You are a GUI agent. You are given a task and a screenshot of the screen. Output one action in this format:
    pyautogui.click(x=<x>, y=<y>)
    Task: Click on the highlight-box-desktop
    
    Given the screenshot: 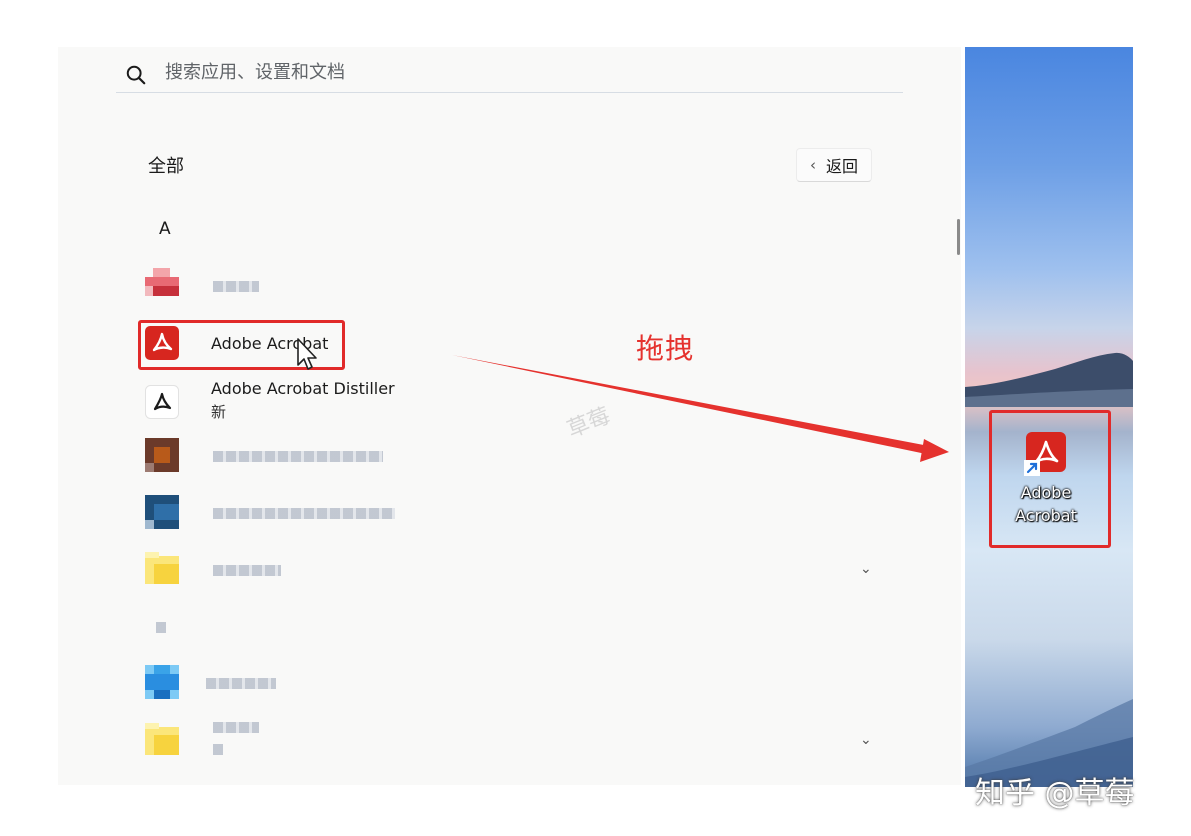 What is the action you would take?
    pyautogui.click(x=1050, y=479)
    